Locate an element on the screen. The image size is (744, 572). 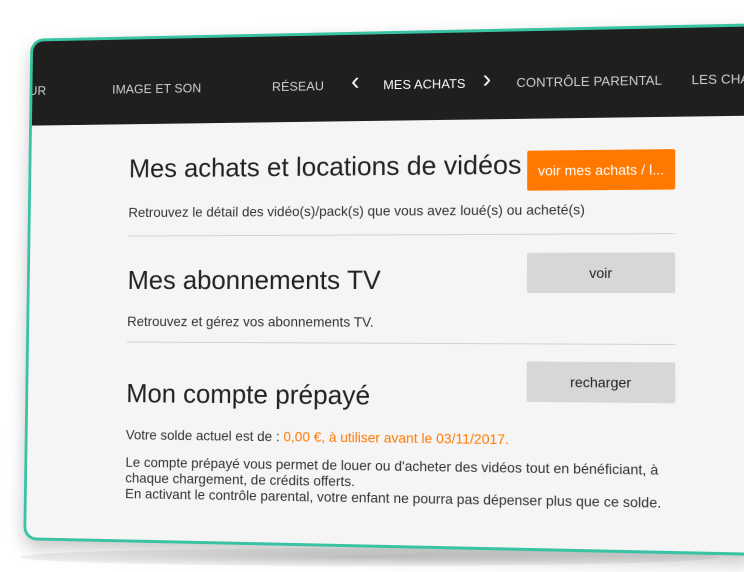
balance-prefix: Votre solde actuel est de : is located at coordinates (204, 435).